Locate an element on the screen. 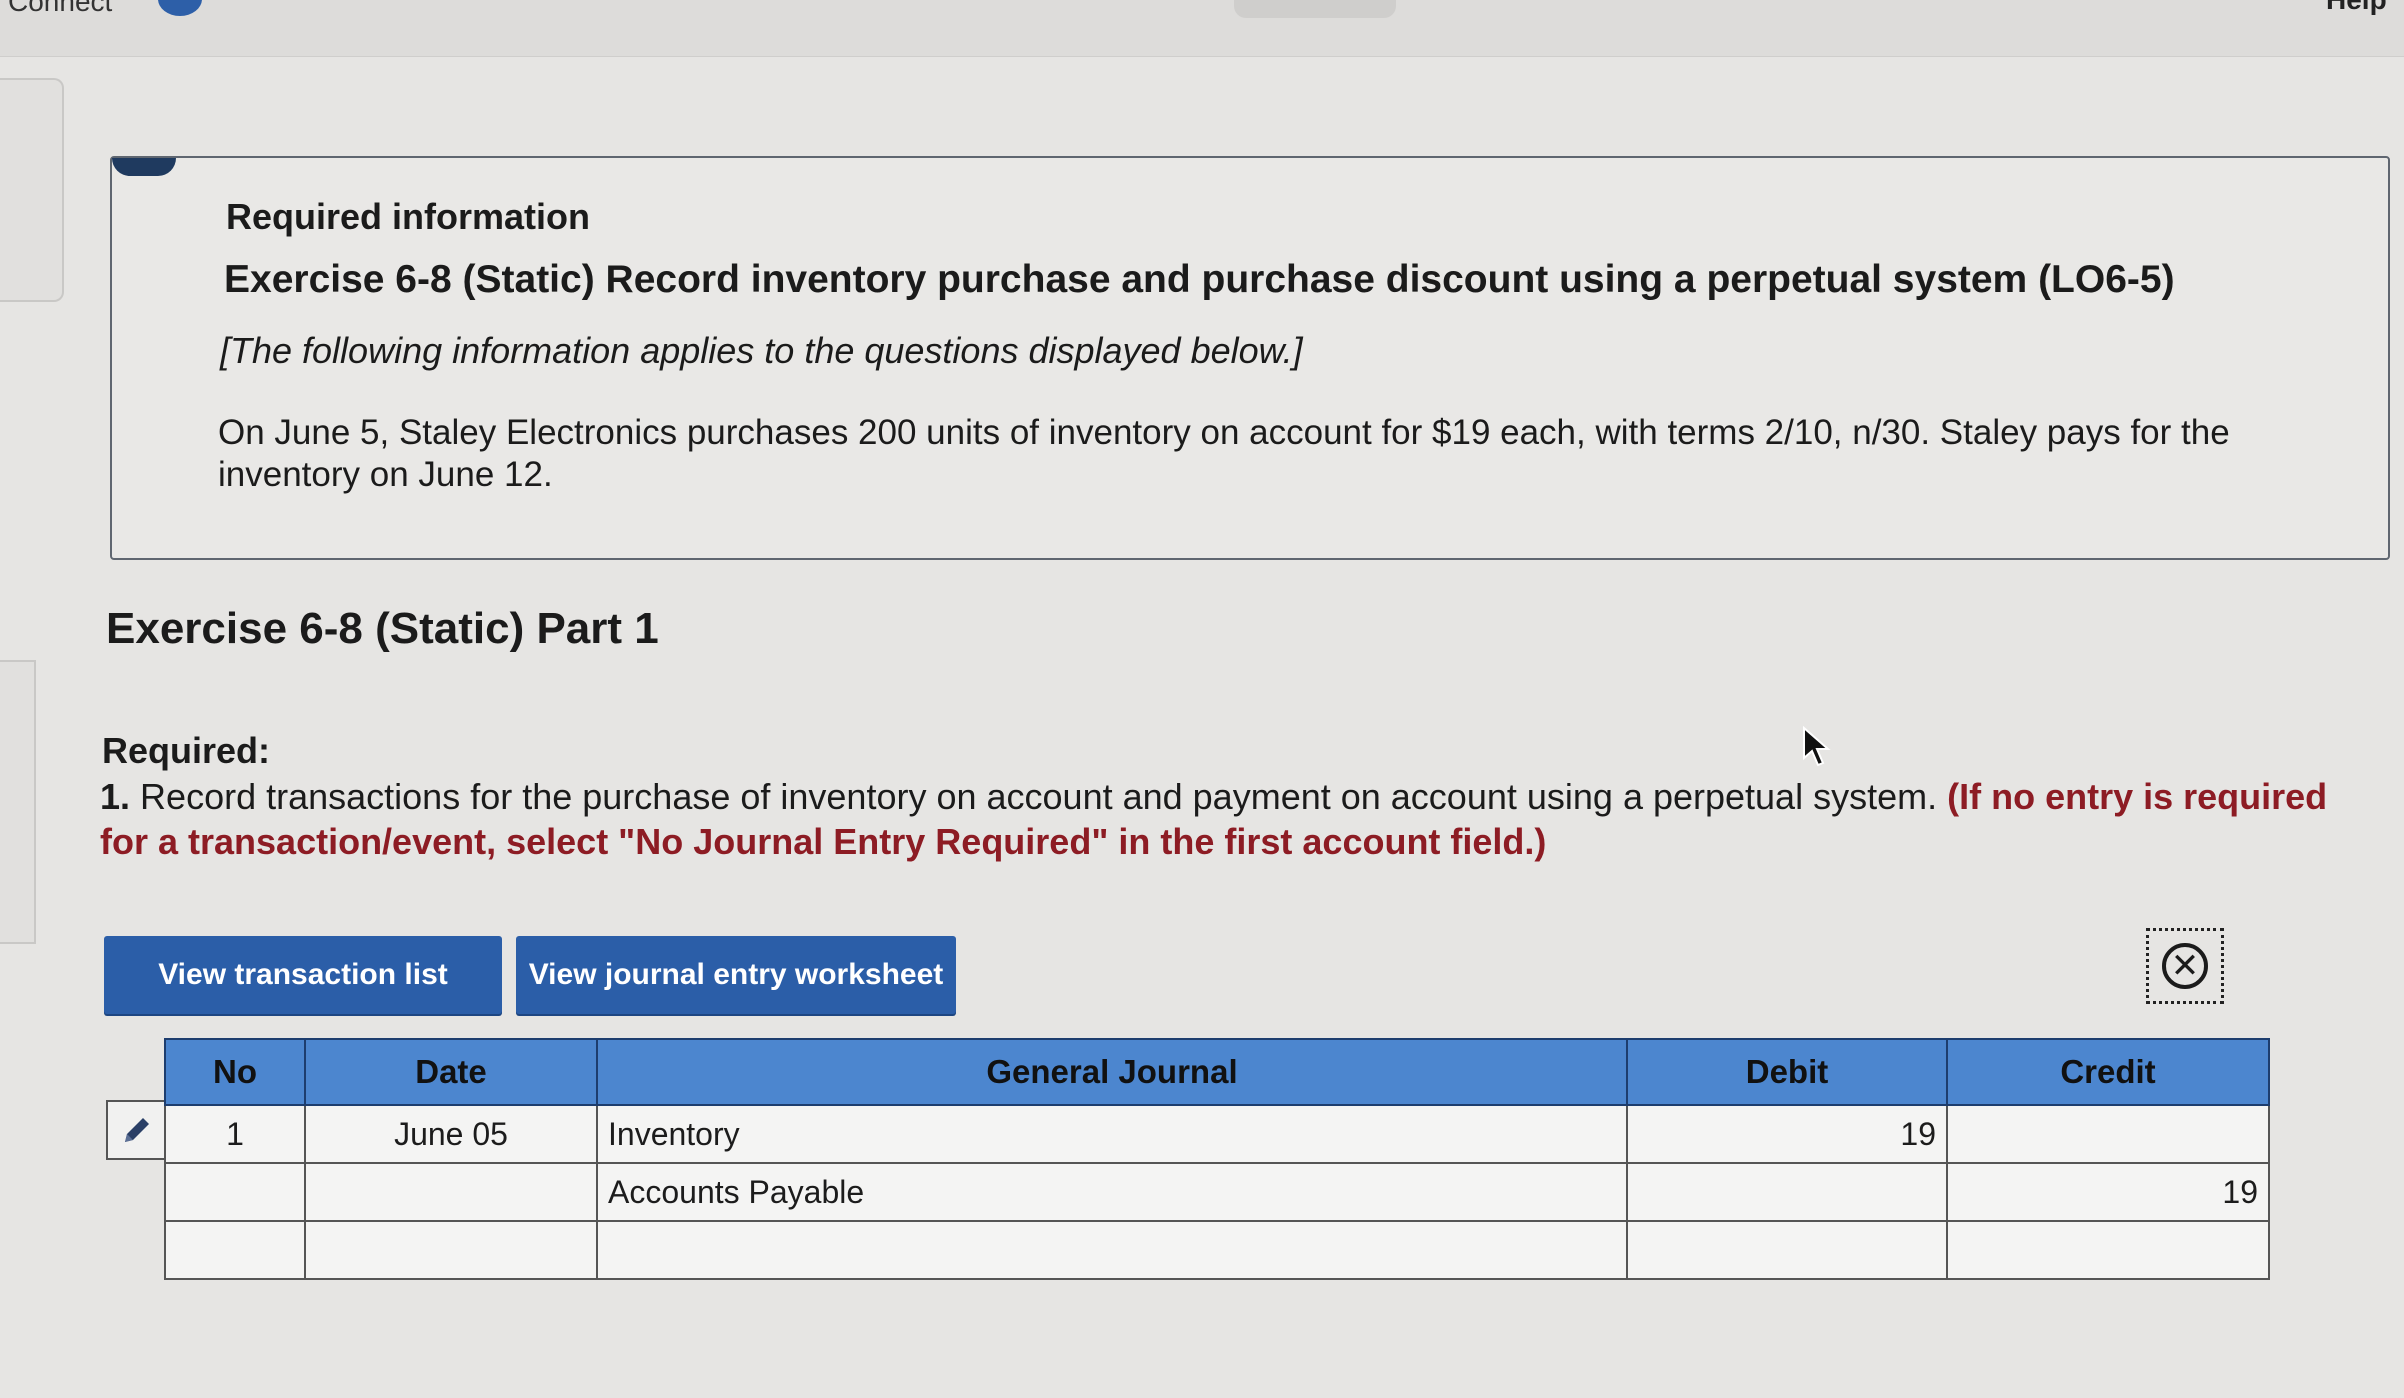 The height and width of the screenshot is (1398, 2404). required-heading: Required: is located at coordinates (186, 750).